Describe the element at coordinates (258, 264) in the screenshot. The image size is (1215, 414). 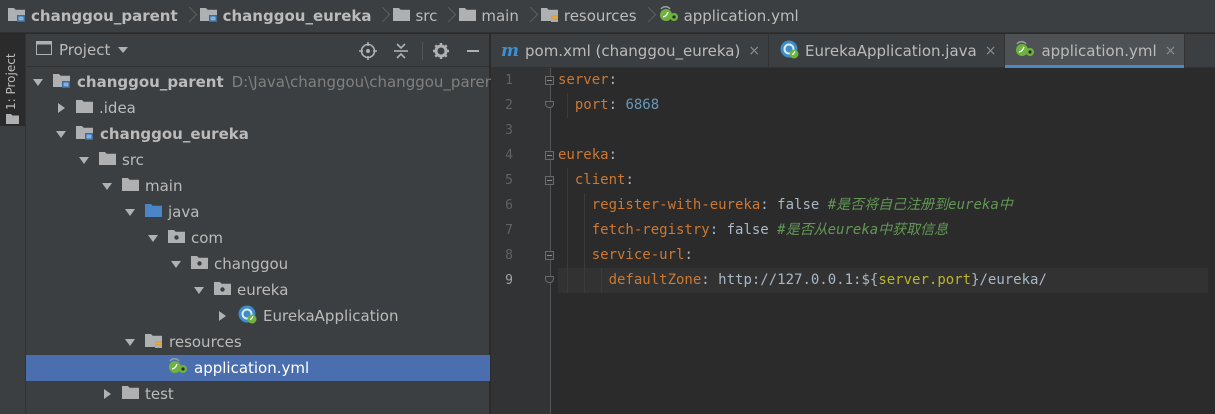
I see `tree-node: changgou` at that location.